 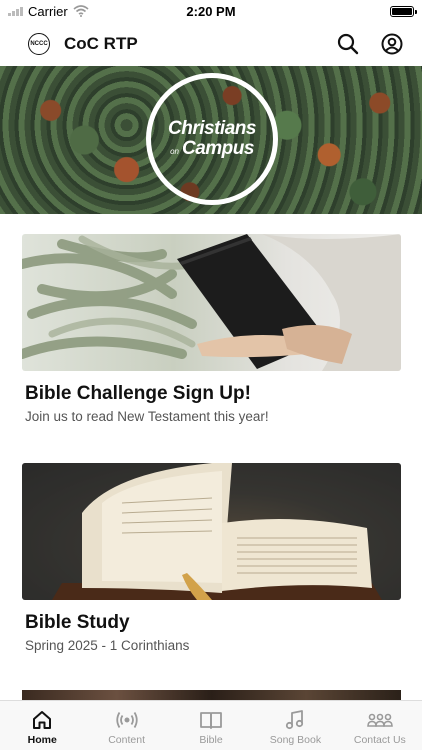 What do you see at coordinates (147, 416) in the screenshot?
I see `card-subtitle: Join us to read New Testament this year!` at bounding box center [147, 416].